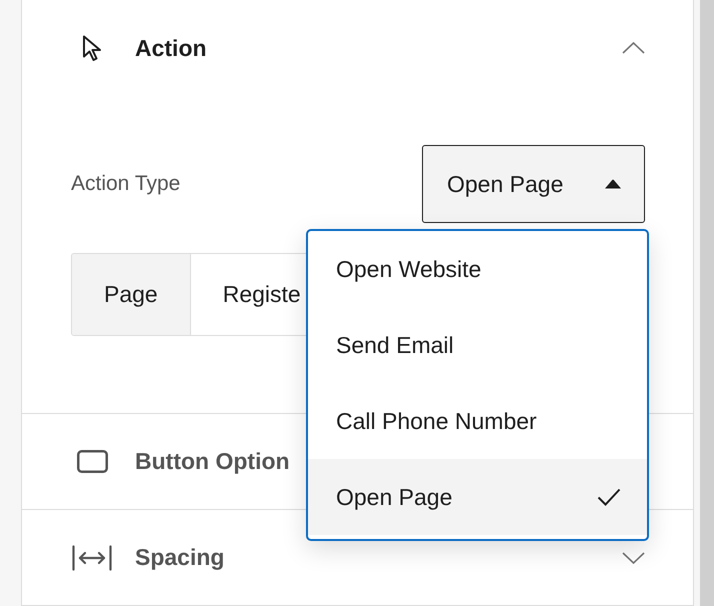 This screenshot has width=714, height=606. Describe the element at coordinates (92, 461) in the screenshot. I see `rectangle-icon` at that location.